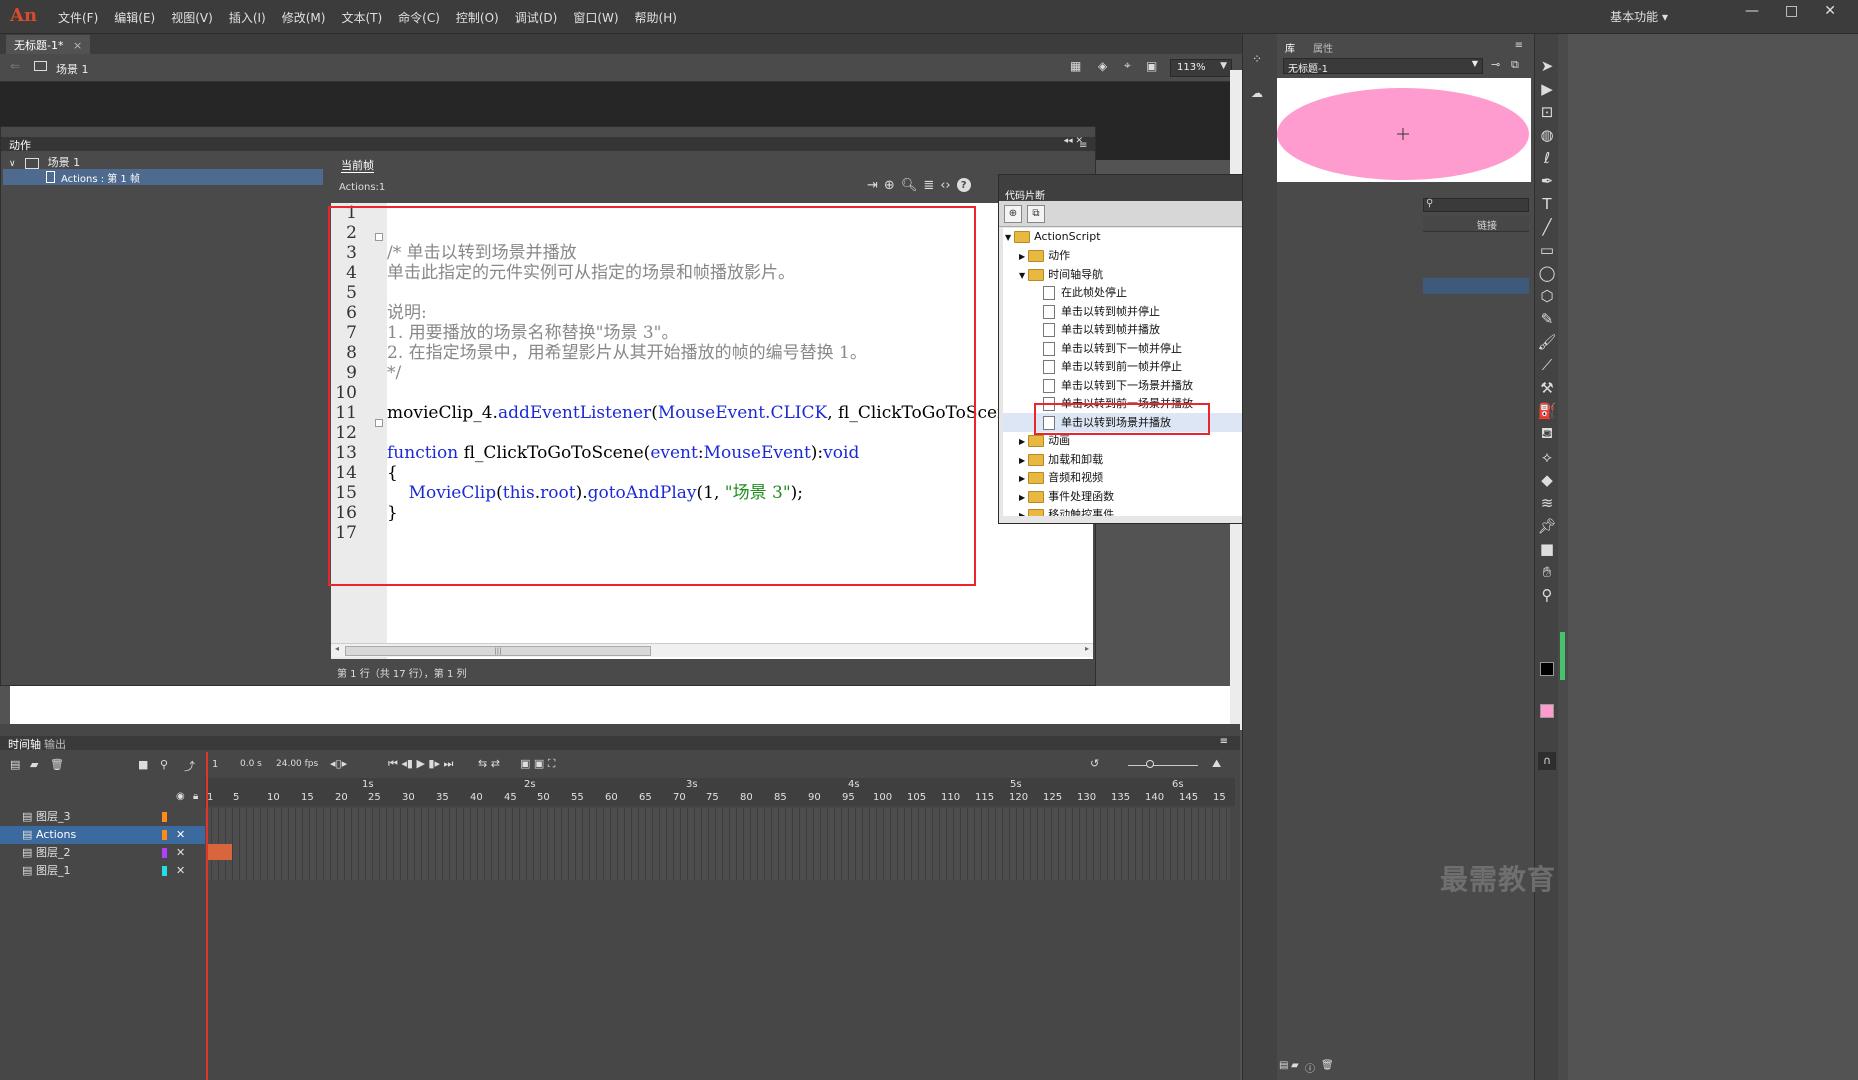  I want to click on close-button: ✕, so click(1830, 11).